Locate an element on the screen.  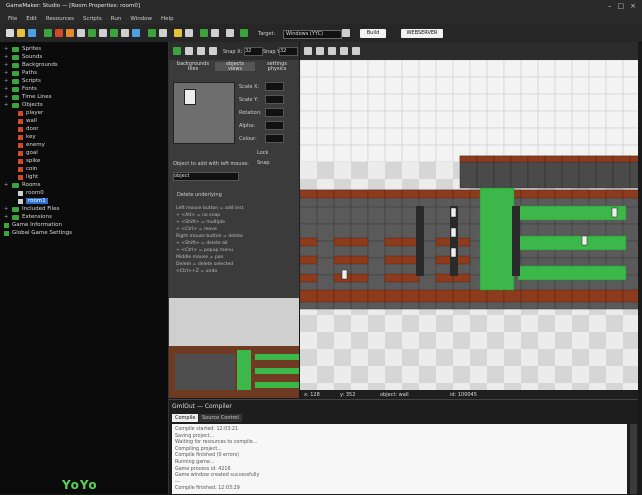
tree-item-room0: room0 is located at coordinates (31, 193).